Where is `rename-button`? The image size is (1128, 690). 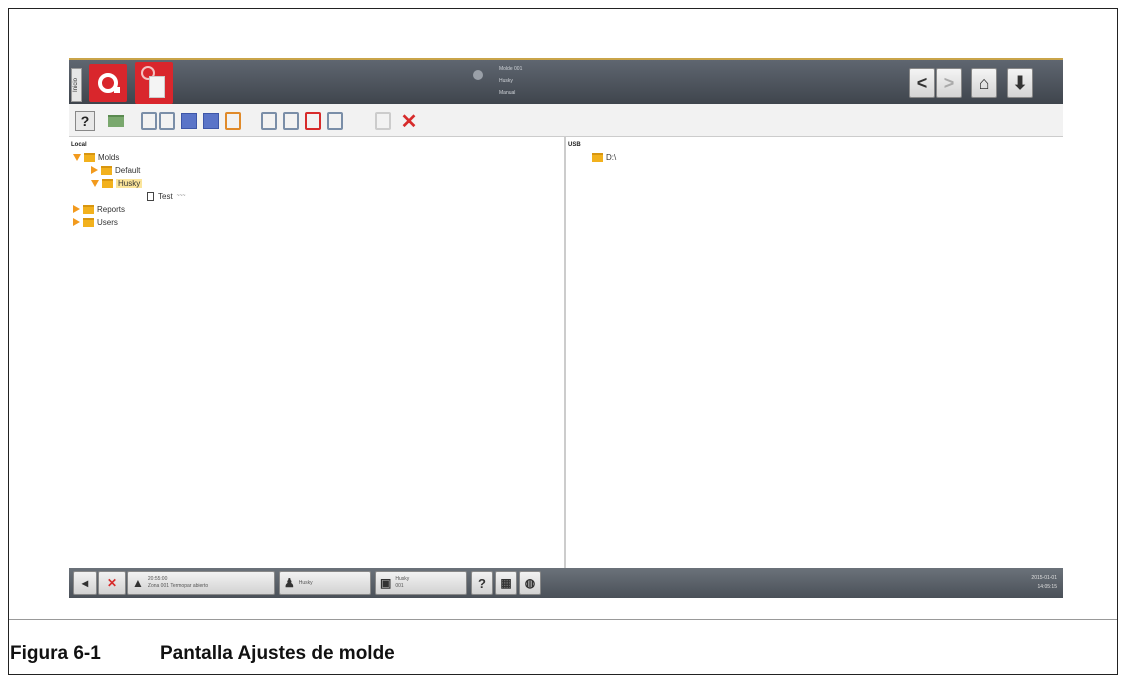 rename-button is located at coordinates (335, 121).